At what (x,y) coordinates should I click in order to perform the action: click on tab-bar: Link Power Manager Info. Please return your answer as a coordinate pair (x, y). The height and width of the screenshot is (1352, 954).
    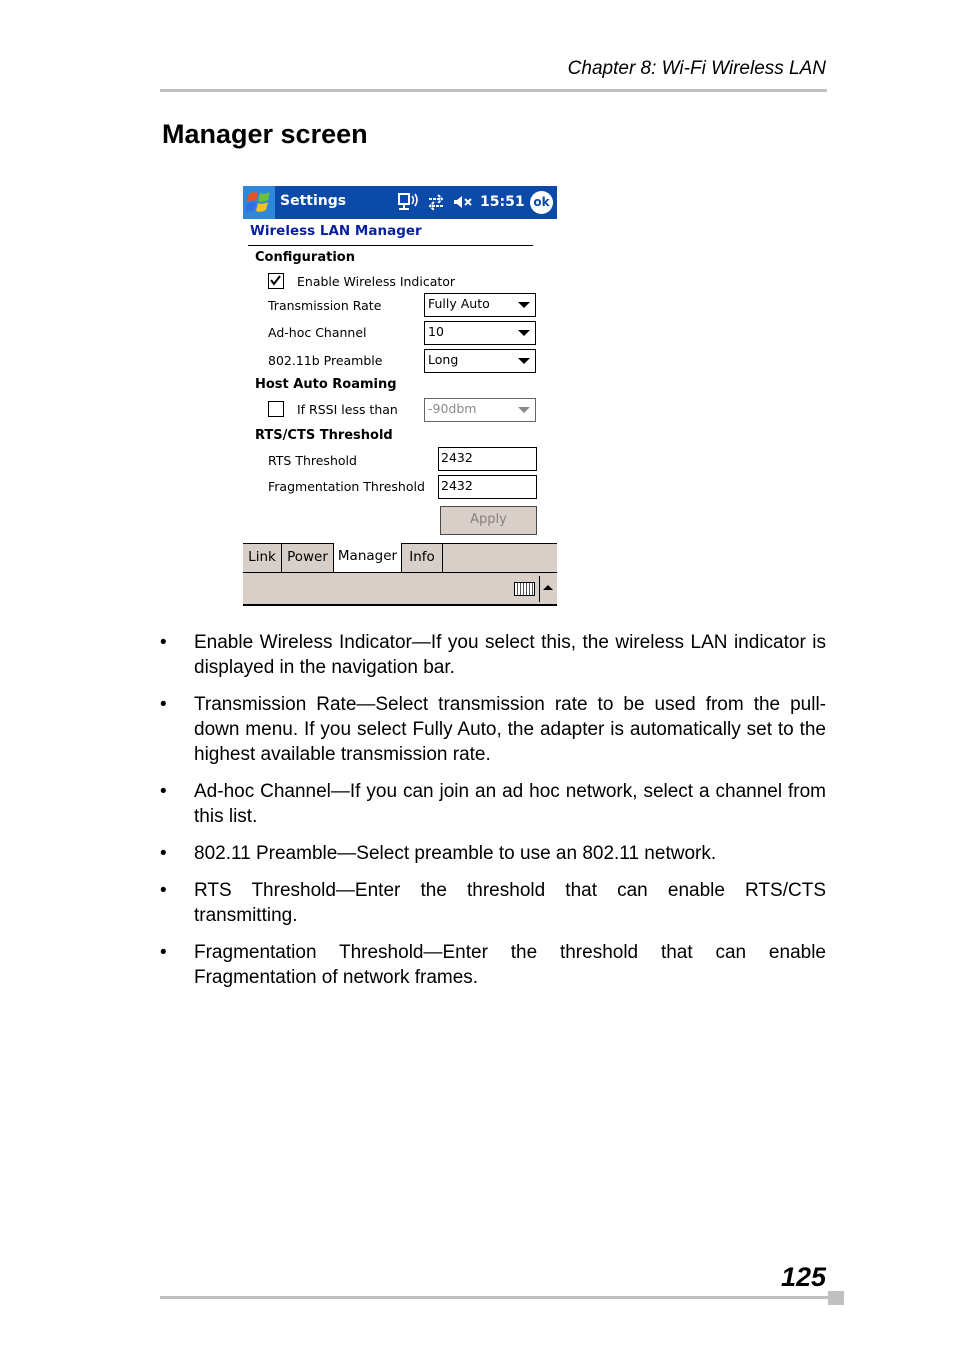
    Looking at the image, I should click on (400, 558).